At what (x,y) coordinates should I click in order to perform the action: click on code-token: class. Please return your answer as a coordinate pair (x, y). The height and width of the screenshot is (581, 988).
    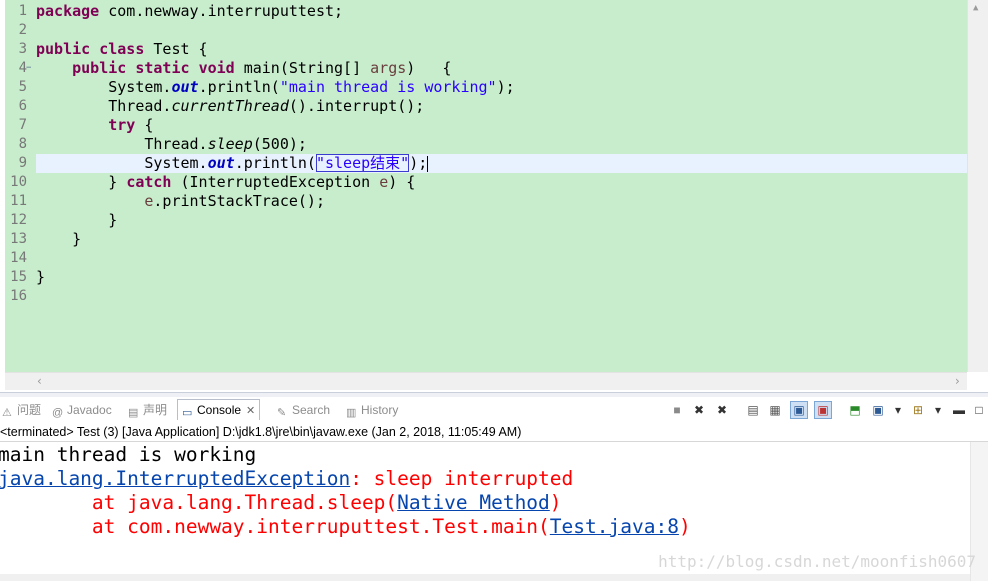
    Looking at the image, I should click on (122, 49).